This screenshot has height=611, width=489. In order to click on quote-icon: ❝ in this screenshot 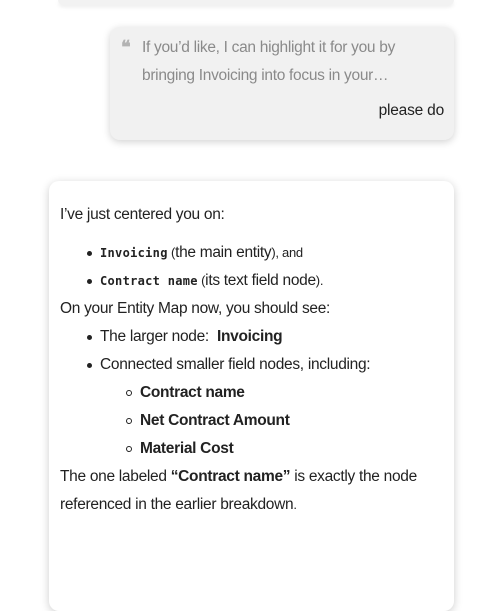, I will do `click(126, 47)`.